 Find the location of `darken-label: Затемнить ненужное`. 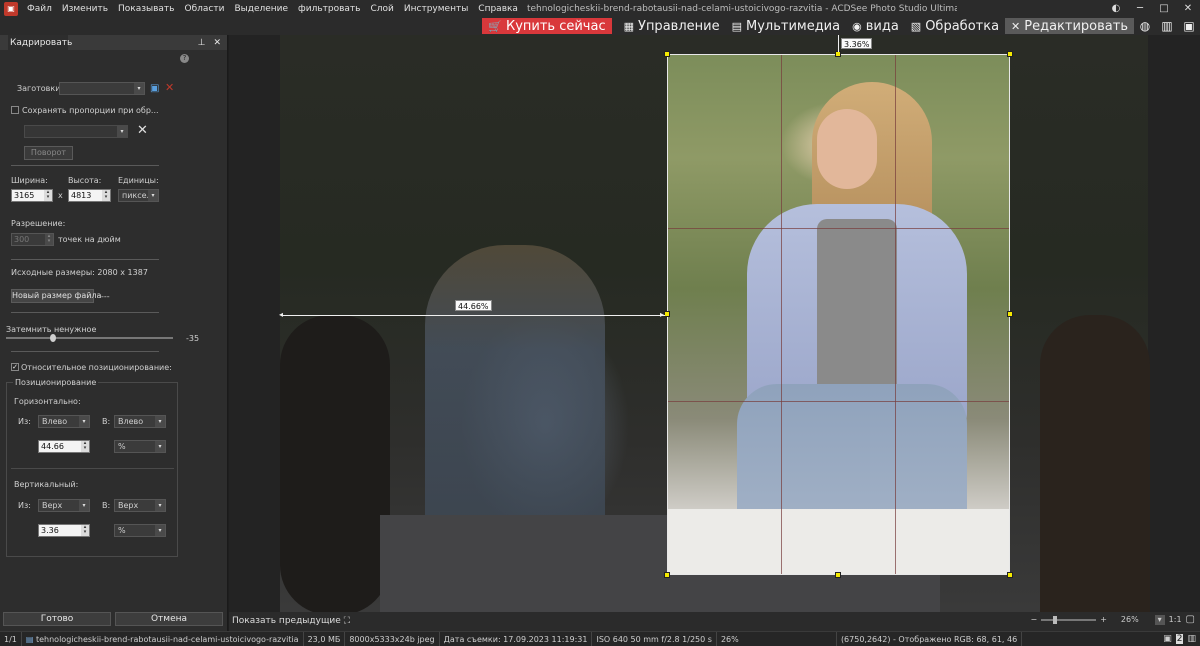

darken-label: Затемнить ненужное is located at coordinates (51, 329).